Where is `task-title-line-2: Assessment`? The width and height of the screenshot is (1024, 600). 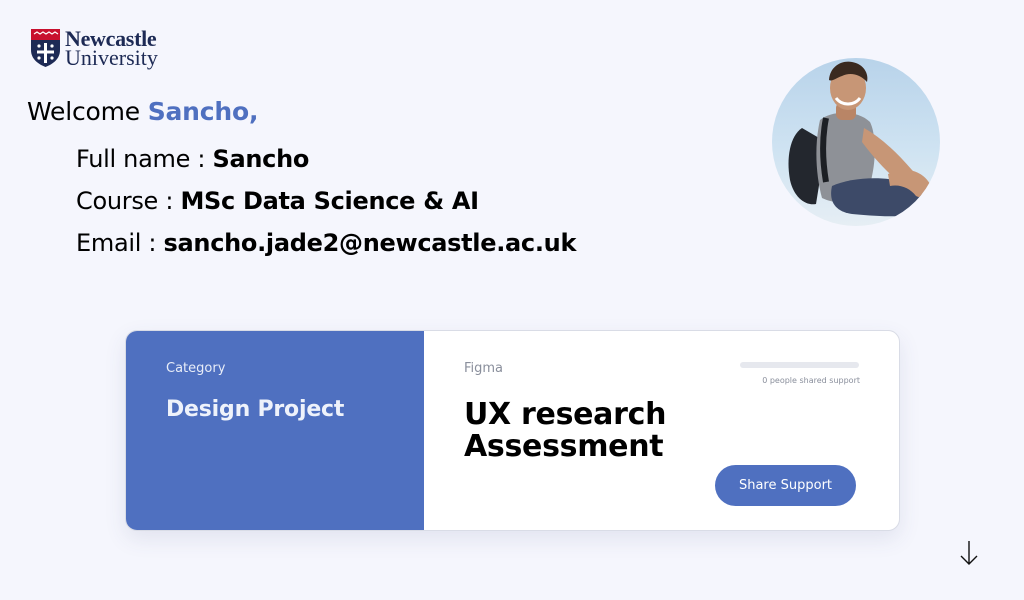 task-title-line-2: Assessment is located at coordinates (564, 446).